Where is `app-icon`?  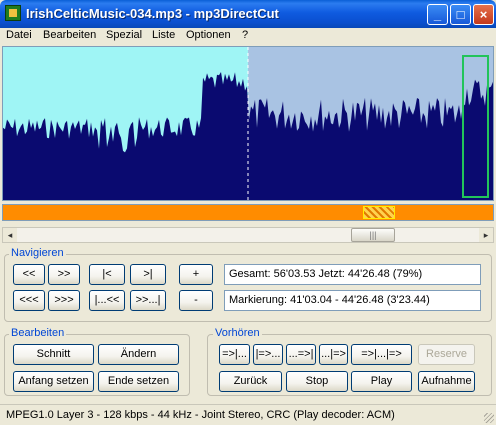 app-icon is located at coordinates (13, 13).